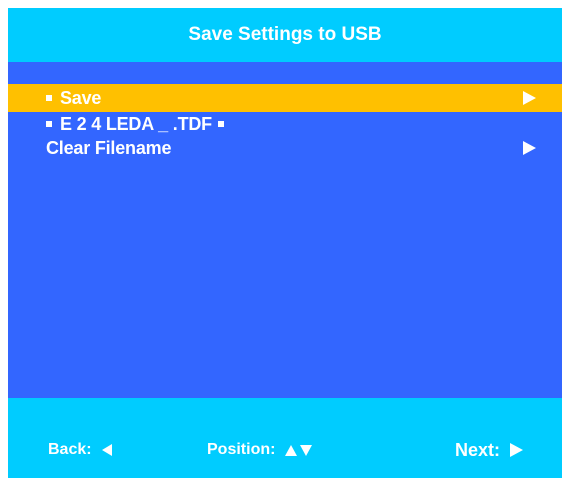  Describe the element at coordinates (241, 449) in the screenshot. I see `position-label: Position:` at that location.